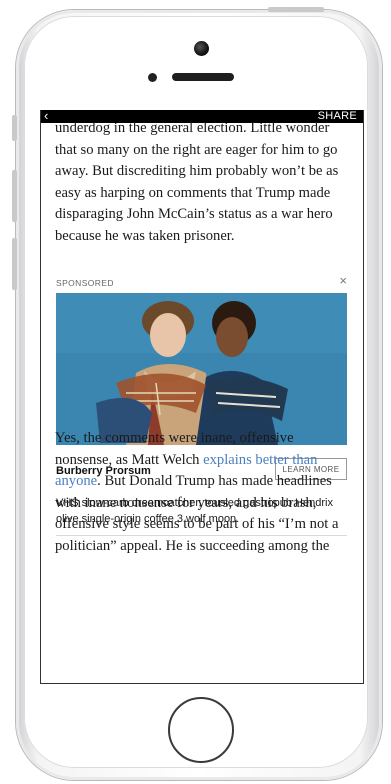  Describe the element at coordinates (343, 280) in the screenshot. I see `close-icon: ×` at that location.